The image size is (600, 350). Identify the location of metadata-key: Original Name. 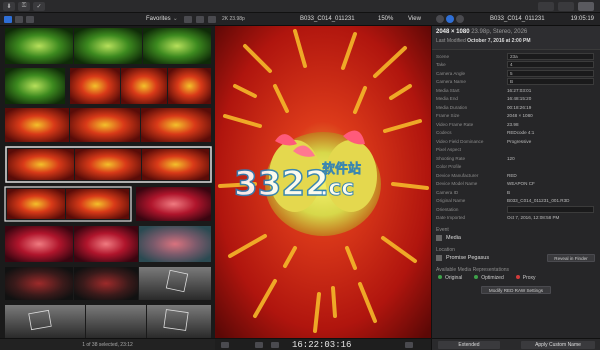
(451, 201).